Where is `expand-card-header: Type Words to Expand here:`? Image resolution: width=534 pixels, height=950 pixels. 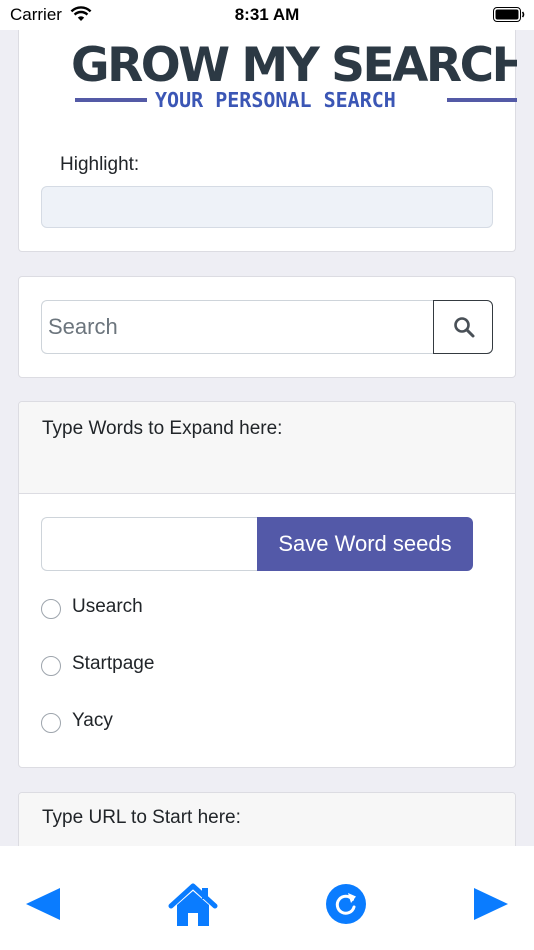 expand-card-header: Type Words to Expand here: is located at coordinates (267, 448).